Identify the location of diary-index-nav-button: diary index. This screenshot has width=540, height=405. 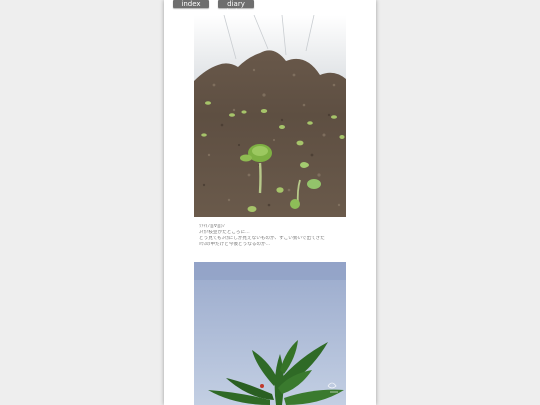
(236, 8).